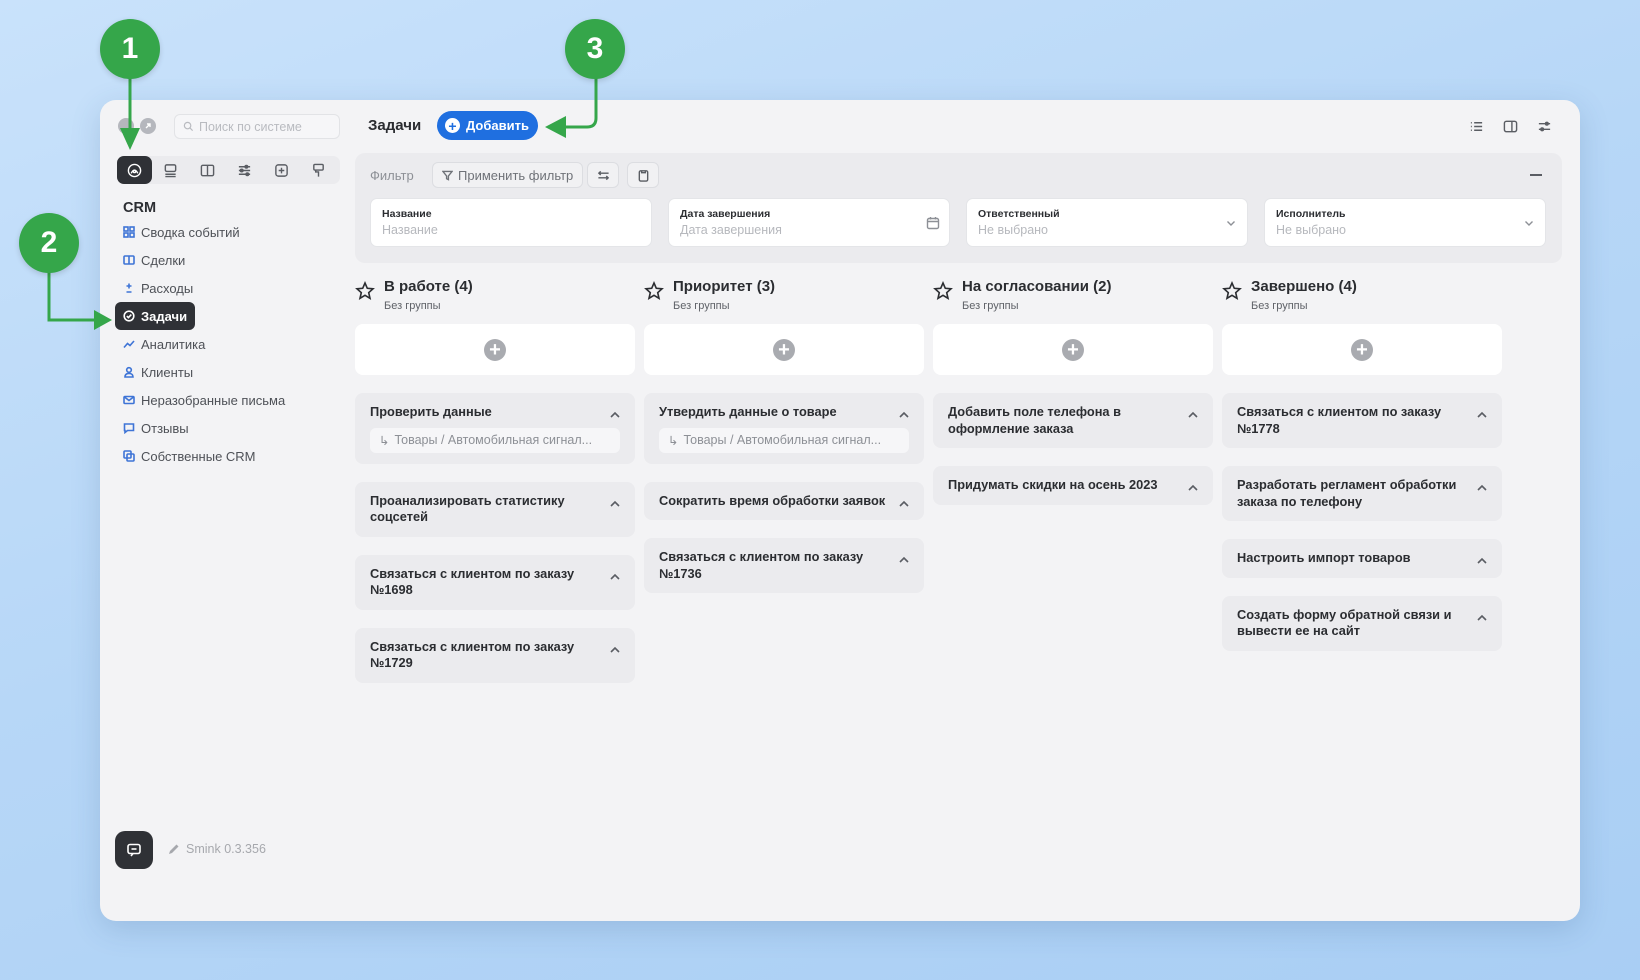 Image resolution: width=1640 pixels, height=980 pixels. What do you see at coordinates (447, 175) in the screenshot?
I see `funnel-icon` at bounding box center [447, 175].